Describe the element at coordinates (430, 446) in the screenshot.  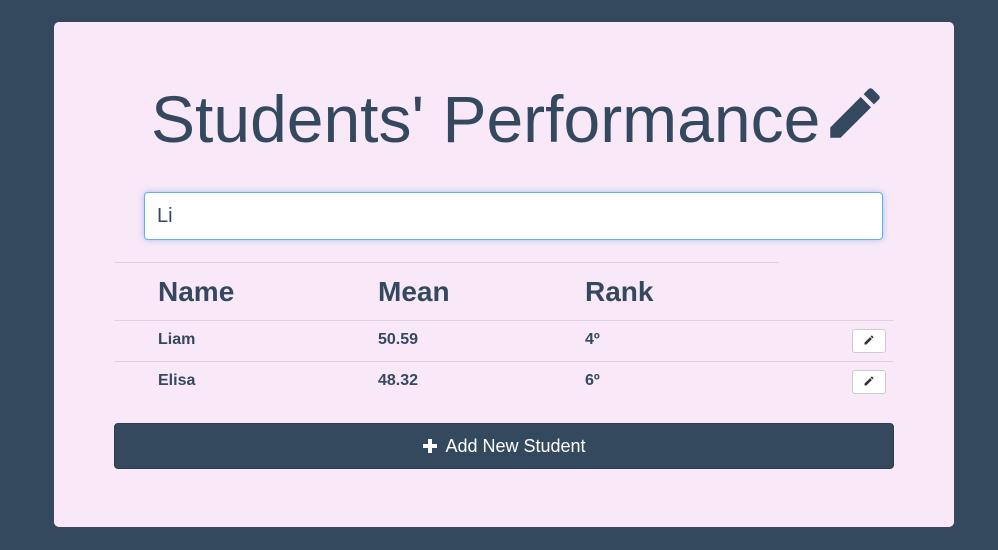
I see `plus-icon` at that location.